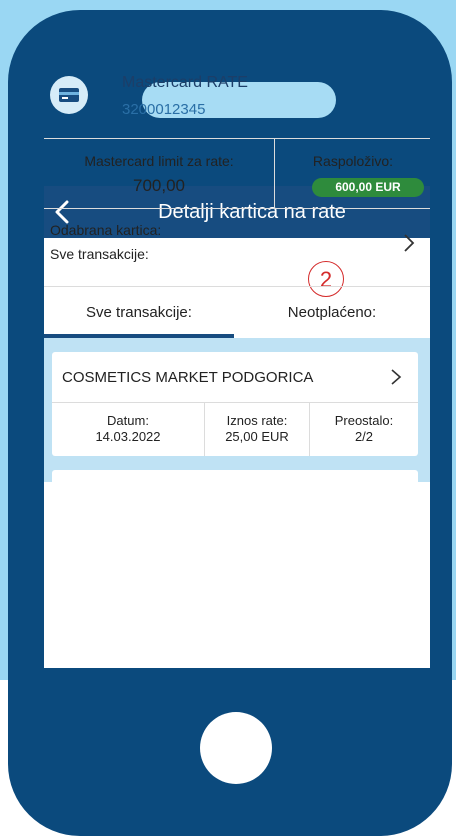 The width and height of the screenshot is (456, 838). Describe the element at coordinates (239, 100) in the screenshot. I see `phone-speaker` at that location.